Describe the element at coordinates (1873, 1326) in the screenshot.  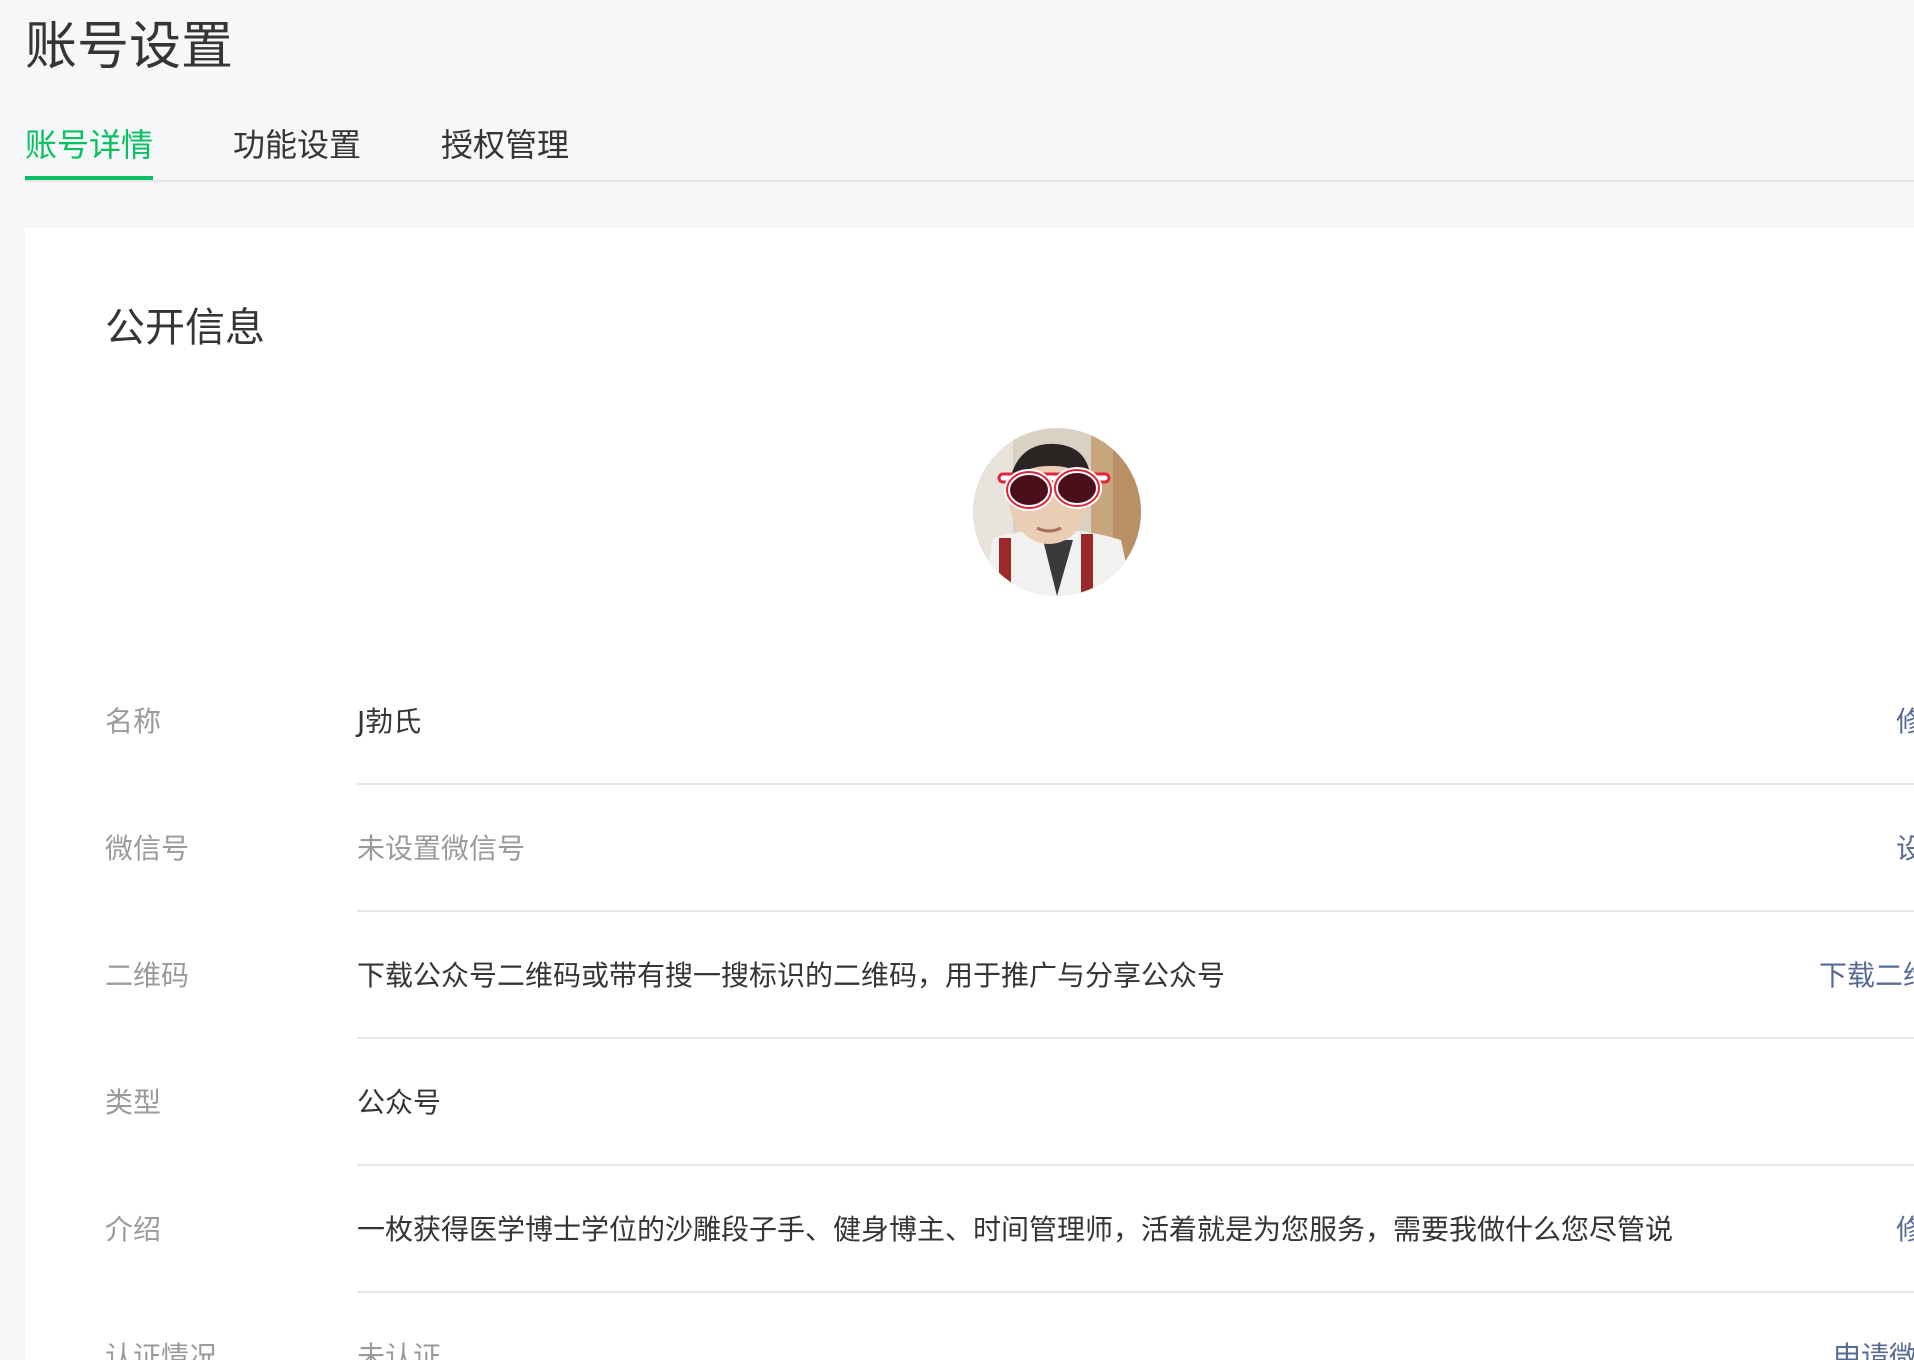
I see `apply-verification-link: 申请微信认证` at that location.